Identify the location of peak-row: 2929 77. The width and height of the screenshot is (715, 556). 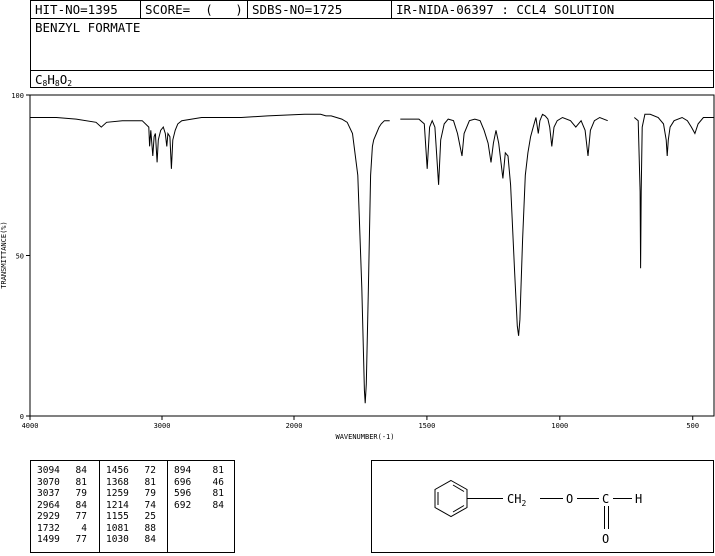
(65, 517).